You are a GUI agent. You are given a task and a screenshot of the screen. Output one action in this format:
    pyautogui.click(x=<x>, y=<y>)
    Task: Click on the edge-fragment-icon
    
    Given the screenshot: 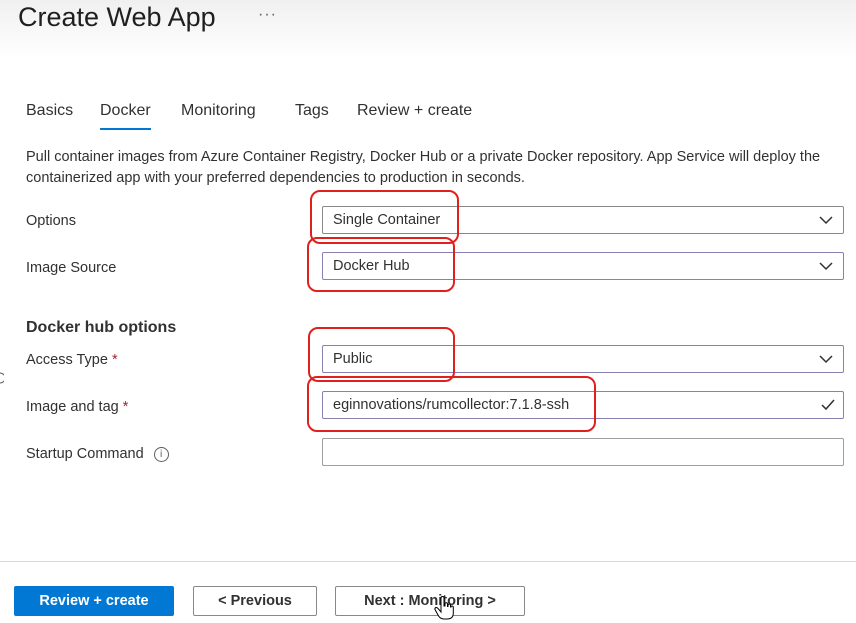 What is the action you would take?
    pyautogui.click(x=2, y=378)
    